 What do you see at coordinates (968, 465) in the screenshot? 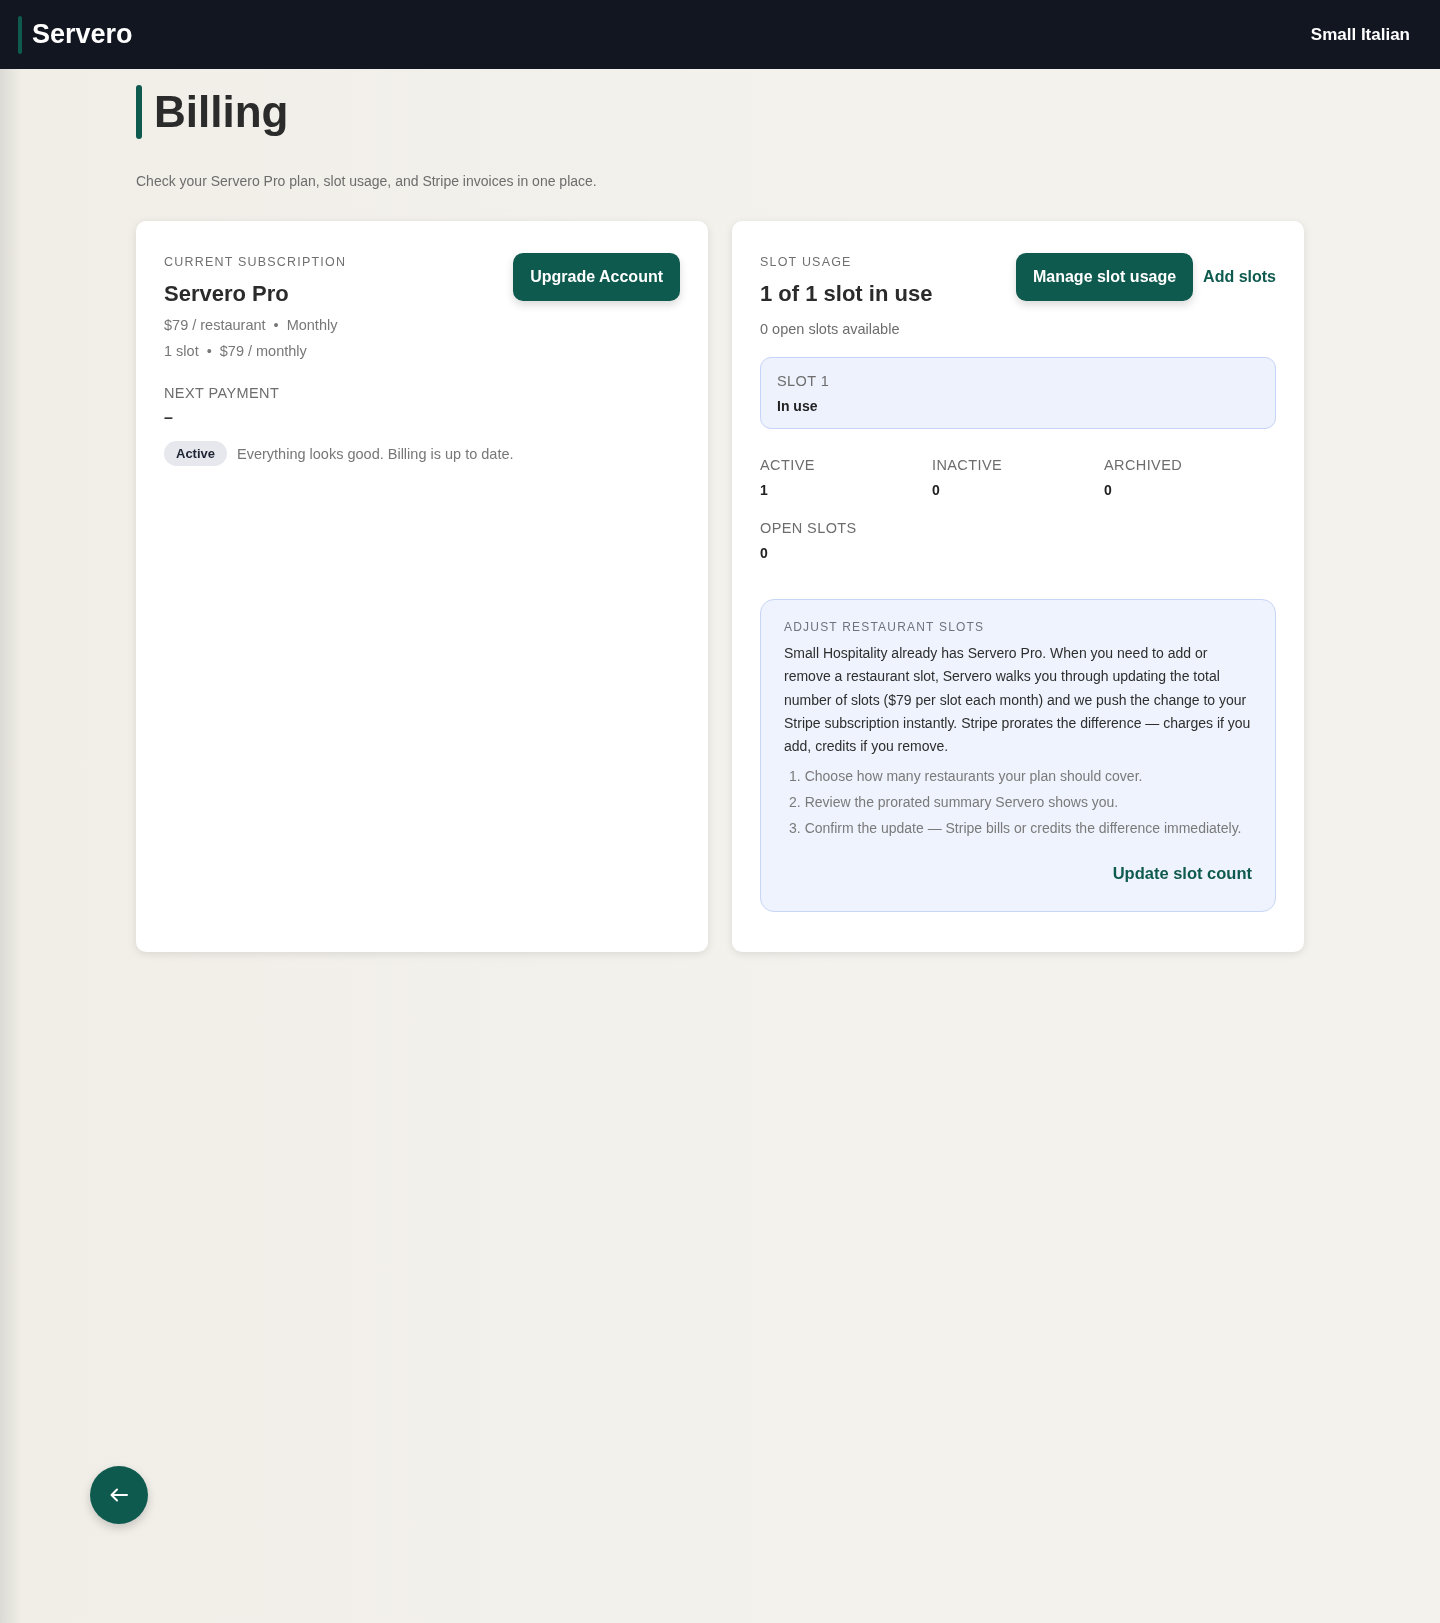
I see `stat-label: INACTIVE` at bounding box center [968, 465].